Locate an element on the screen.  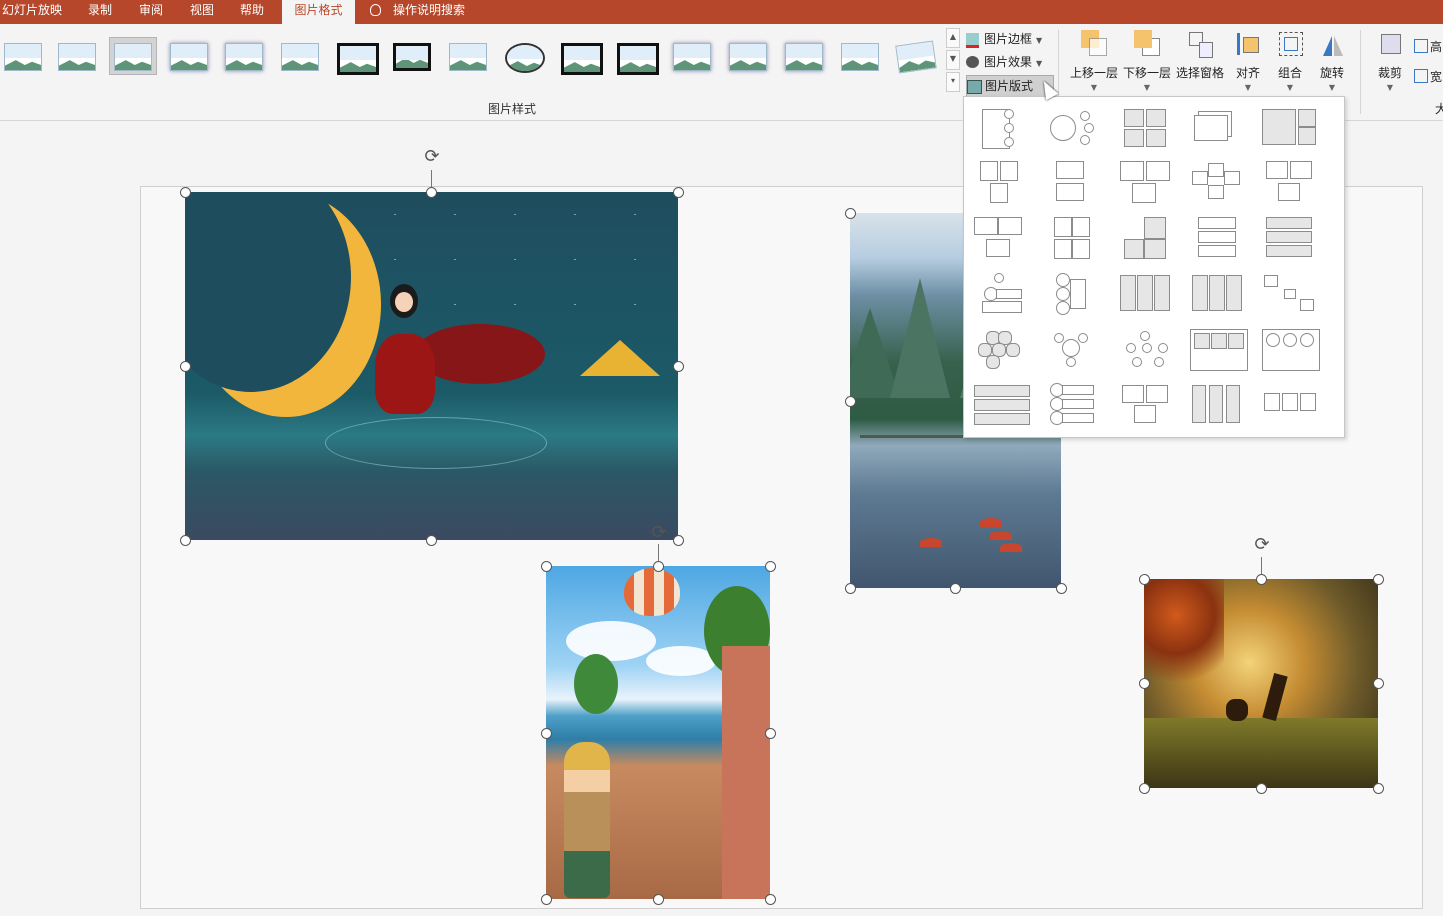
picture-border-button: 图片边框 ▼ is located at coordinates (1004, 39).